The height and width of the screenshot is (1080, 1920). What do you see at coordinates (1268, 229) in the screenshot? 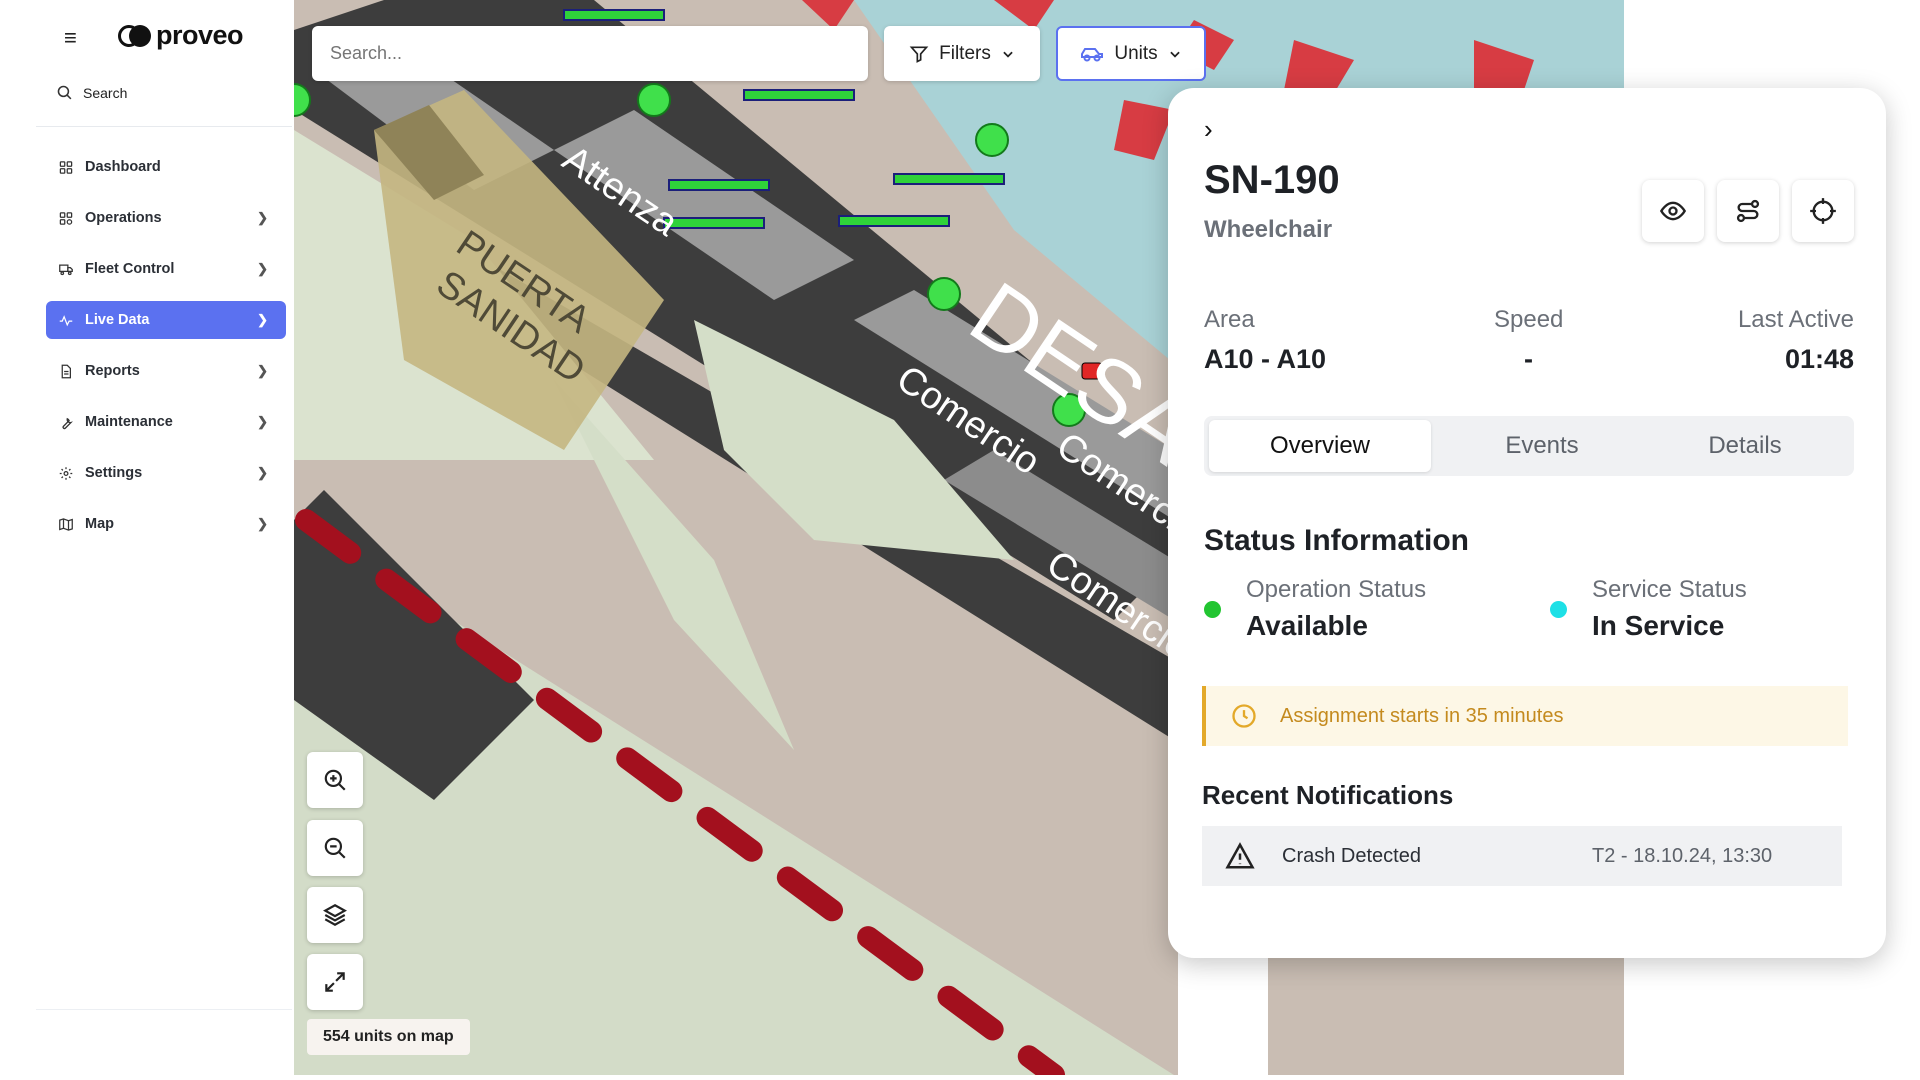
I see `unit-type: Wheelchair` at bounding box center [1268, 229].